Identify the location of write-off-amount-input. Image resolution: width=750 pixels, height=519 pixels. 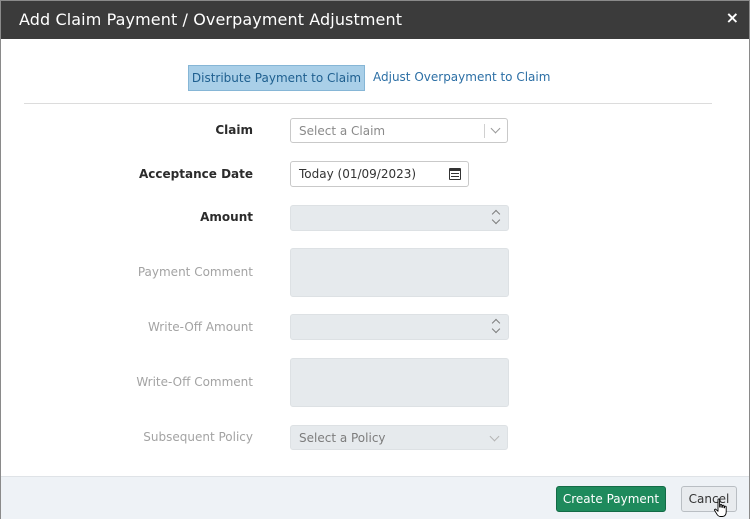
(399, 327).